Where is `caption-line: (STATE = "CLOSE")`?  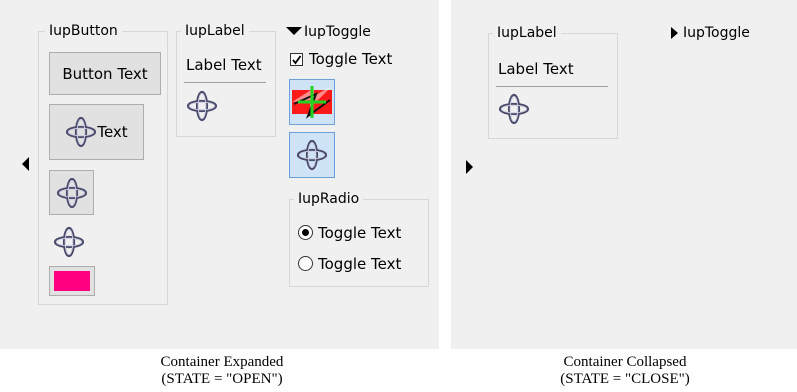
caption-line: (STATE = "CLOSE") is located at coordinates (625, 379).